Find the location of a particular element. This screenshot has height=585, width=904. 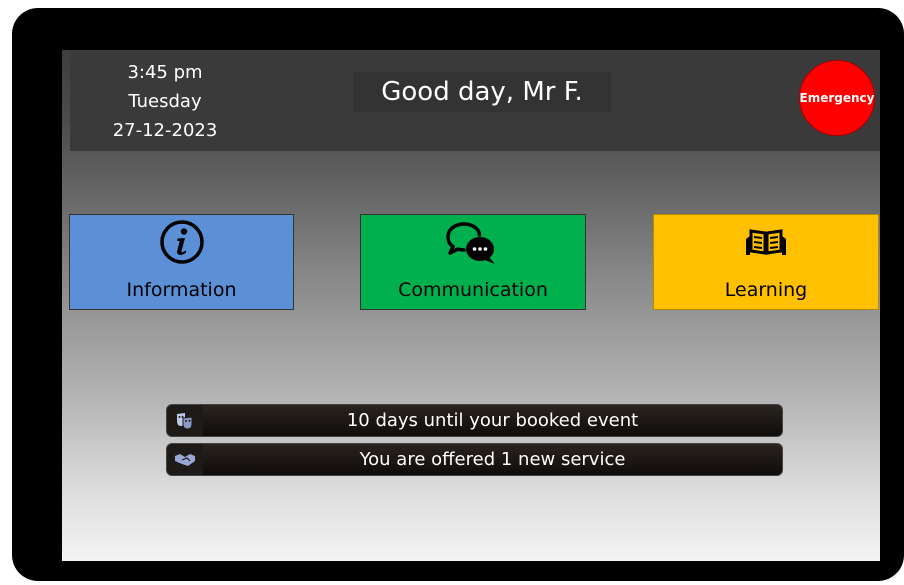

notification-service: You are offered 1 new service is located at coordinates (474, 459).